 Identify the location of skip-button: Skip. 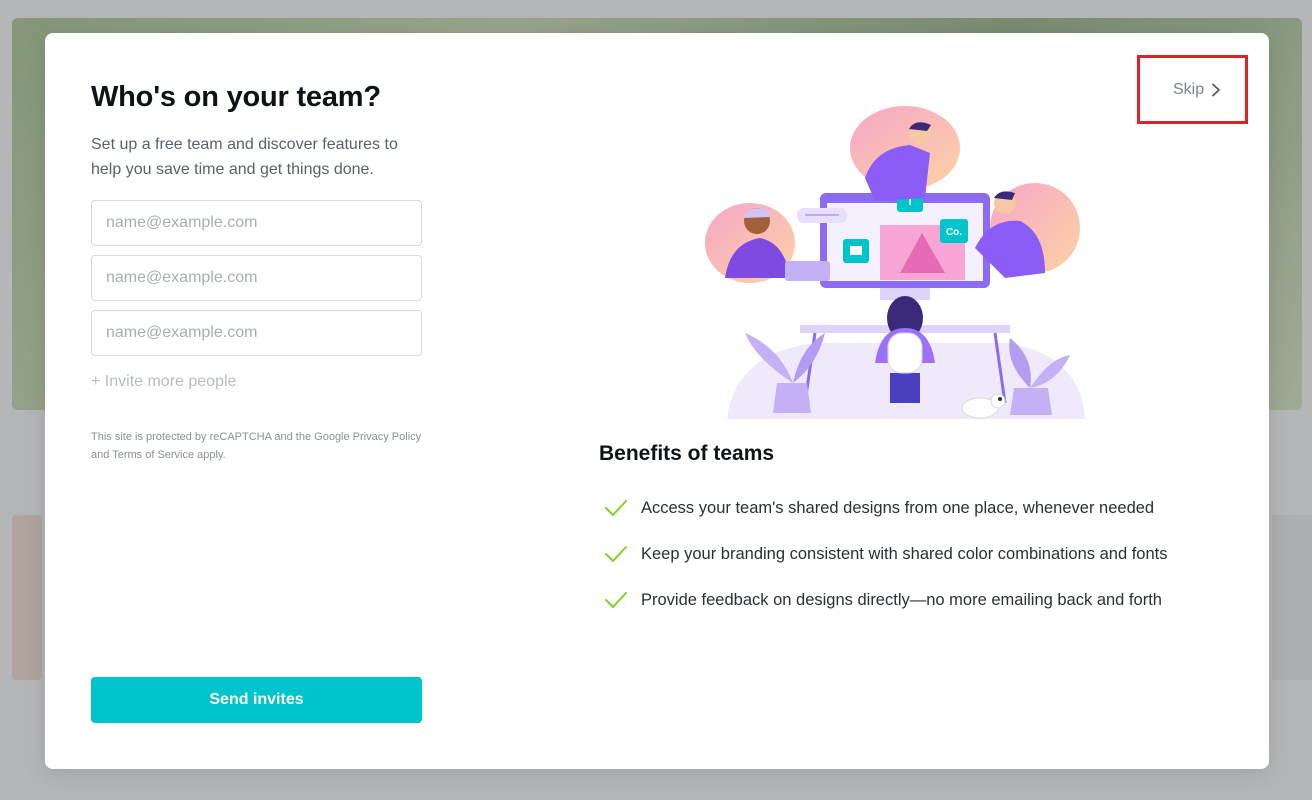
(1197, 90).